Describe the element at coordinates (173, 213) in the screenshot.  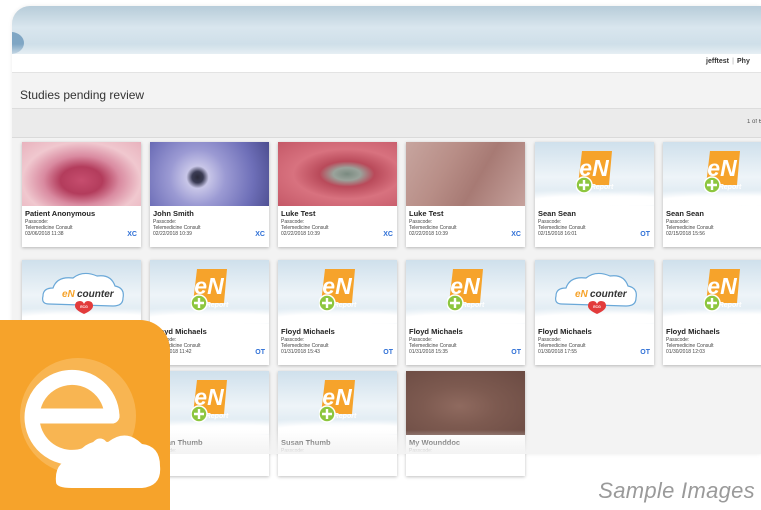
I see `patient-name: John Smith` at that location.